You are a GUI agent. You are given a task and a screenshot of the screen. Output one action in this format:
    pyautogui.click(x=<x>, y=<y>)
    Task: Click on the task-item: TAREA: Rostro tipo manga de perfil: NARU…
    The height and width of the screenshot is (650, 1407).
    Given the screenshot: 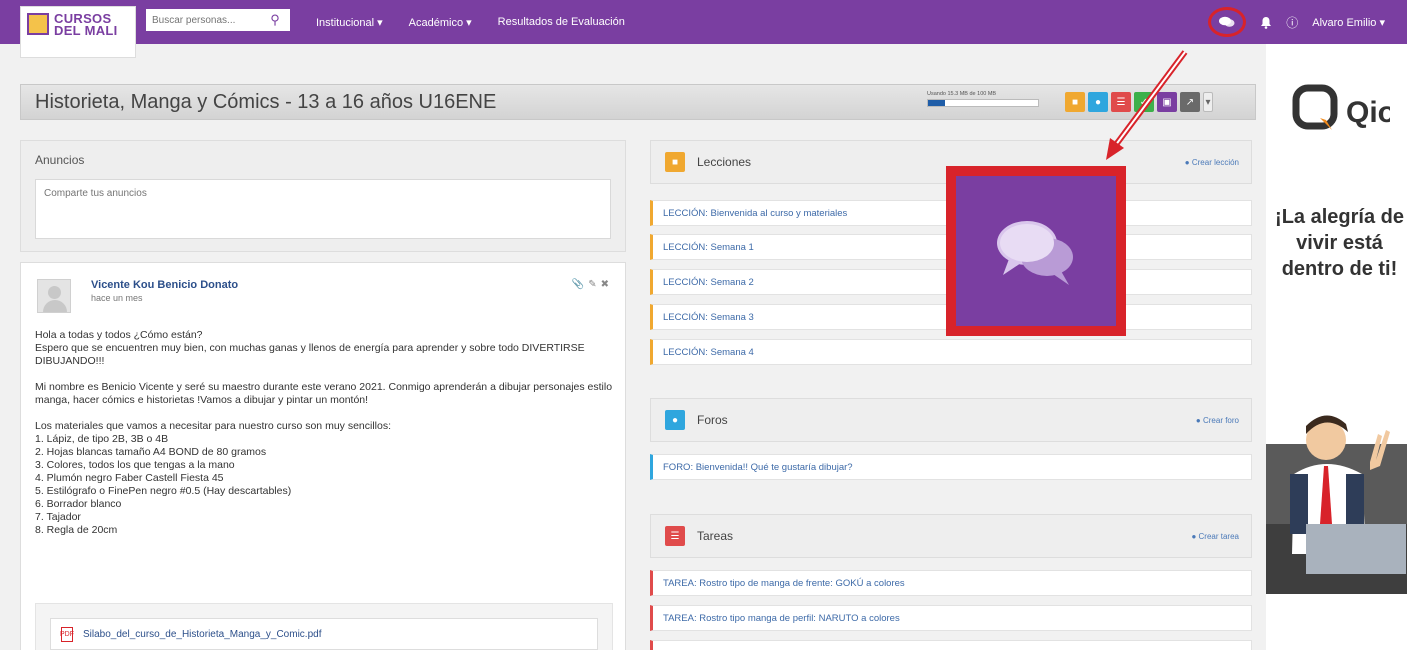 What is the action you would take?
    pyautogui.click(x=951, y=618)
    